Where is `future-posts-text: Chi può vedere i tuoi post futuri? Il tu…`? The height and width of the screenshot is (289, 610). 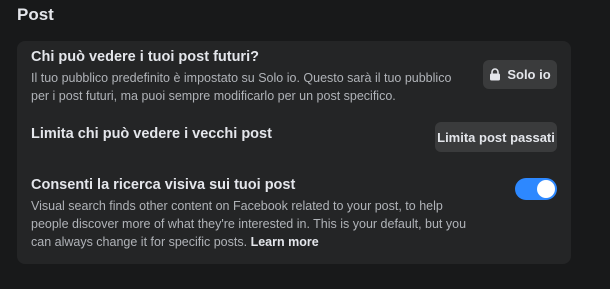 future-posts-text: Chi può vedere i tuoi post futuri? Il tu… is located at coordinates (251, 76).